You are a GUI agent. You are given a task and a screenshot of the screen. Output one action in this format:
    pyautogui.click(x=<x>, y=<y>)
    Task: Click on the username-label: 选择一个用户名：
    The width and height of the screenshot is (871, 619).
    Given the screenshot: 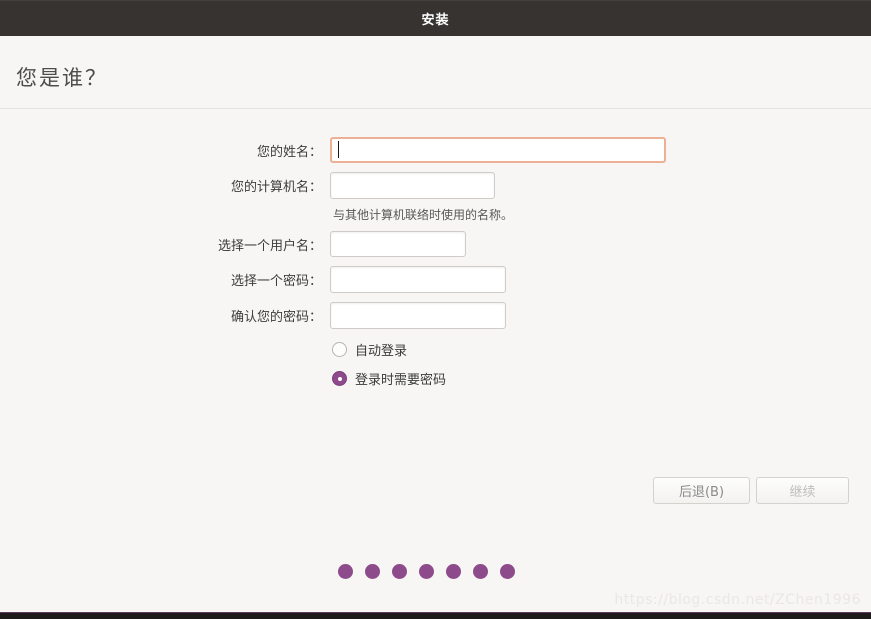 What is the action you would take?
    pyautogui.click(x=269, y=246)
    